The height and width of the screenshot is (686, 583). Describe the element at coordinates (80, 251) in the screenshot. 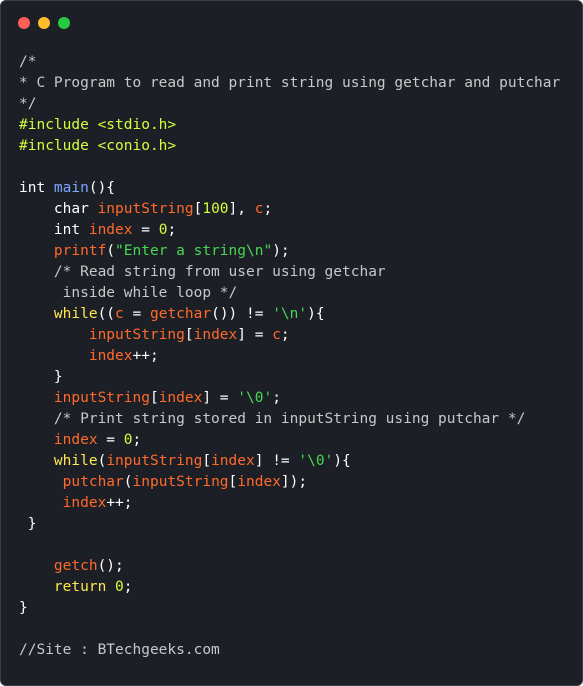

I see `code-token-function: printf` at that location.